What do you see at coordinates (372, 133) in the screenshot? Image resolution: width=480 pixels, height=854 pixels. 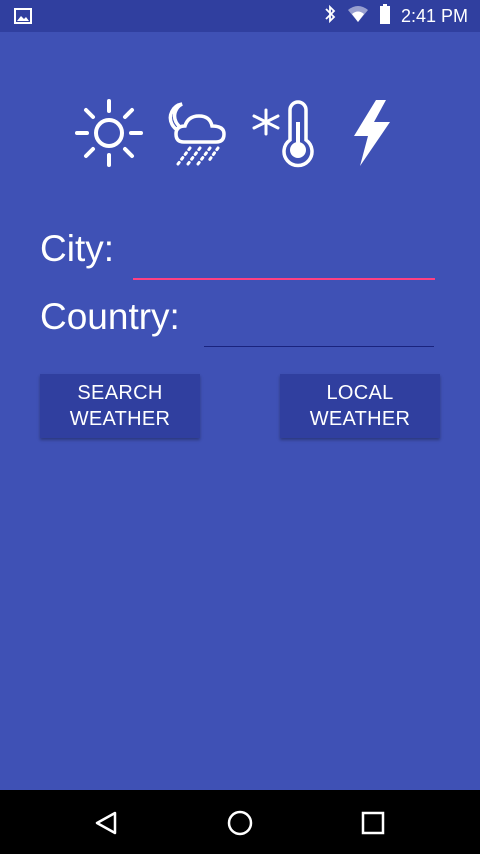 I see `lightning-icon` at bounding box center [372, 133].